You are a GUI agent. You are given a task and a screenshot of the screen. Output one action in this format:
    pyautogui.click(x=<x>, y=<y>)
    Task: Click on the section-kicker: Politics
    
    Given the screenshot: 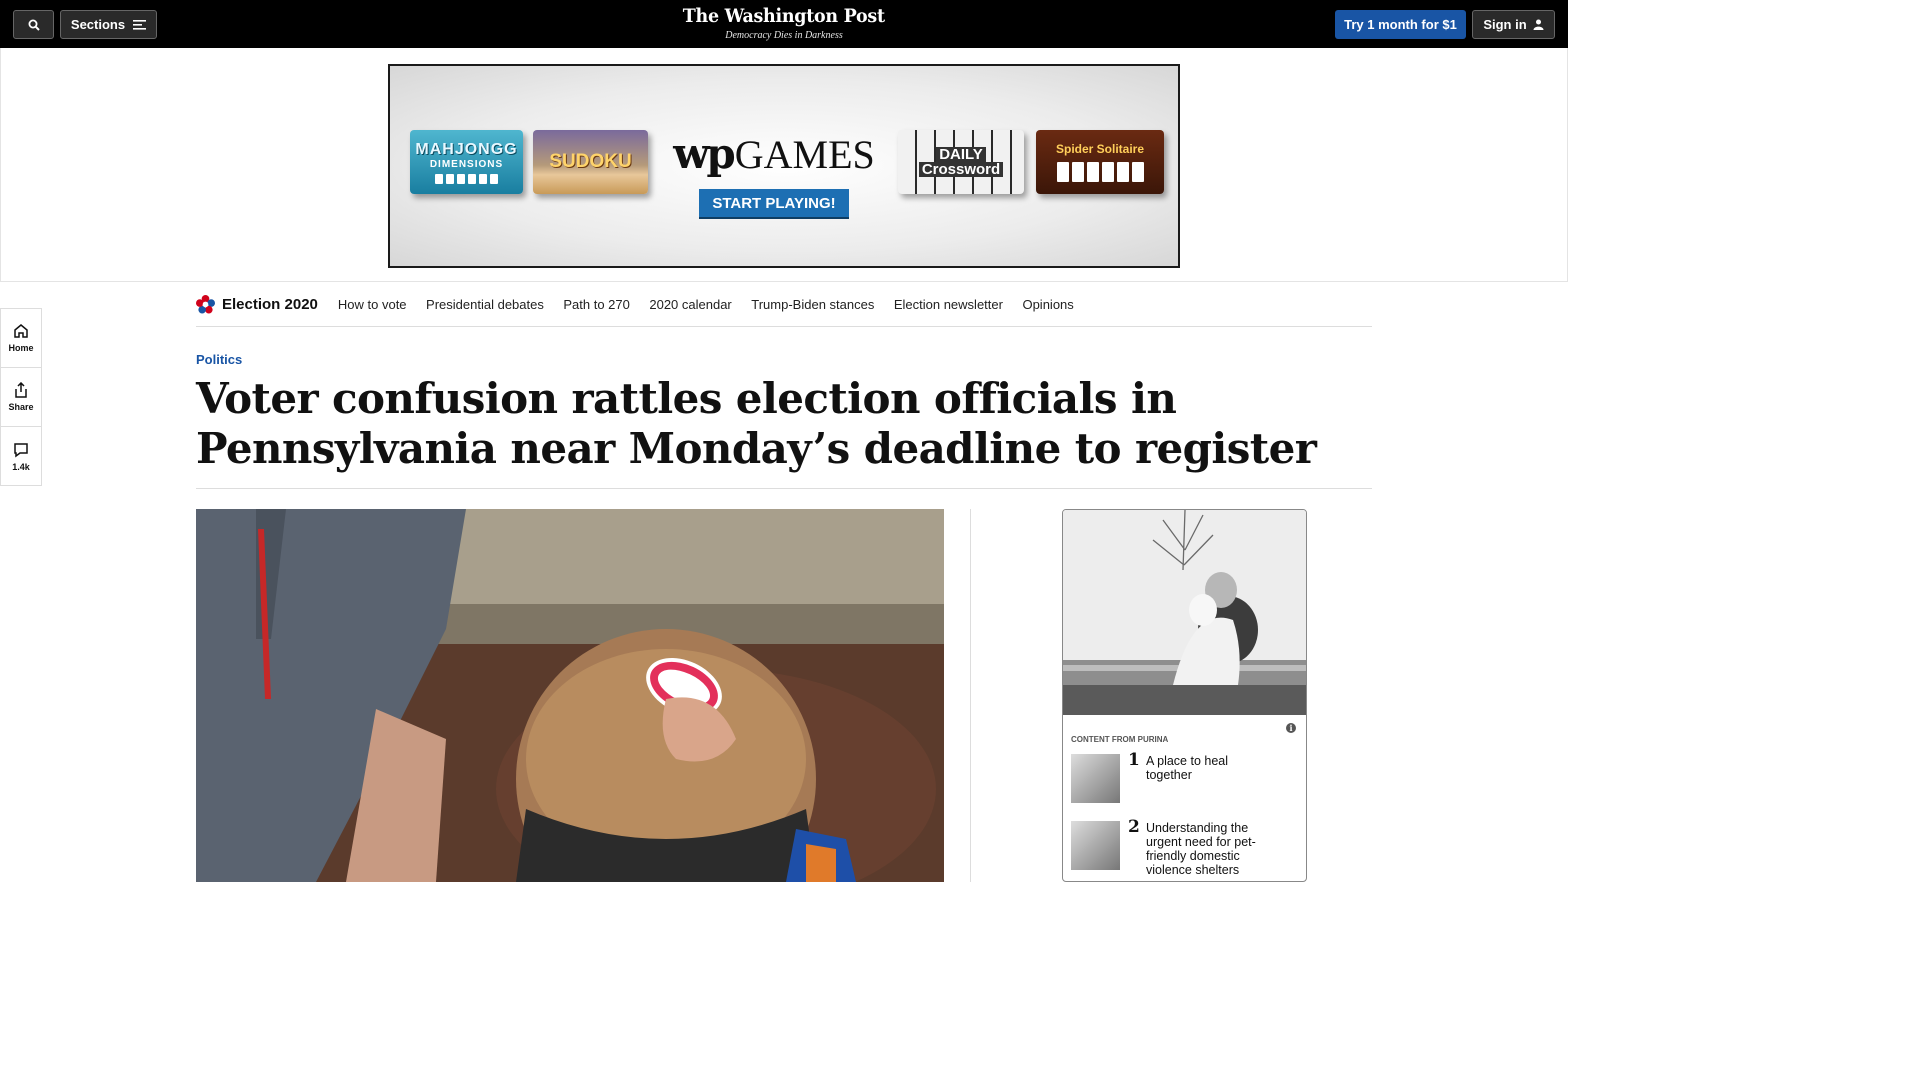 What is the action you would take?
    pyautogui.click(x=219, y=359)
    